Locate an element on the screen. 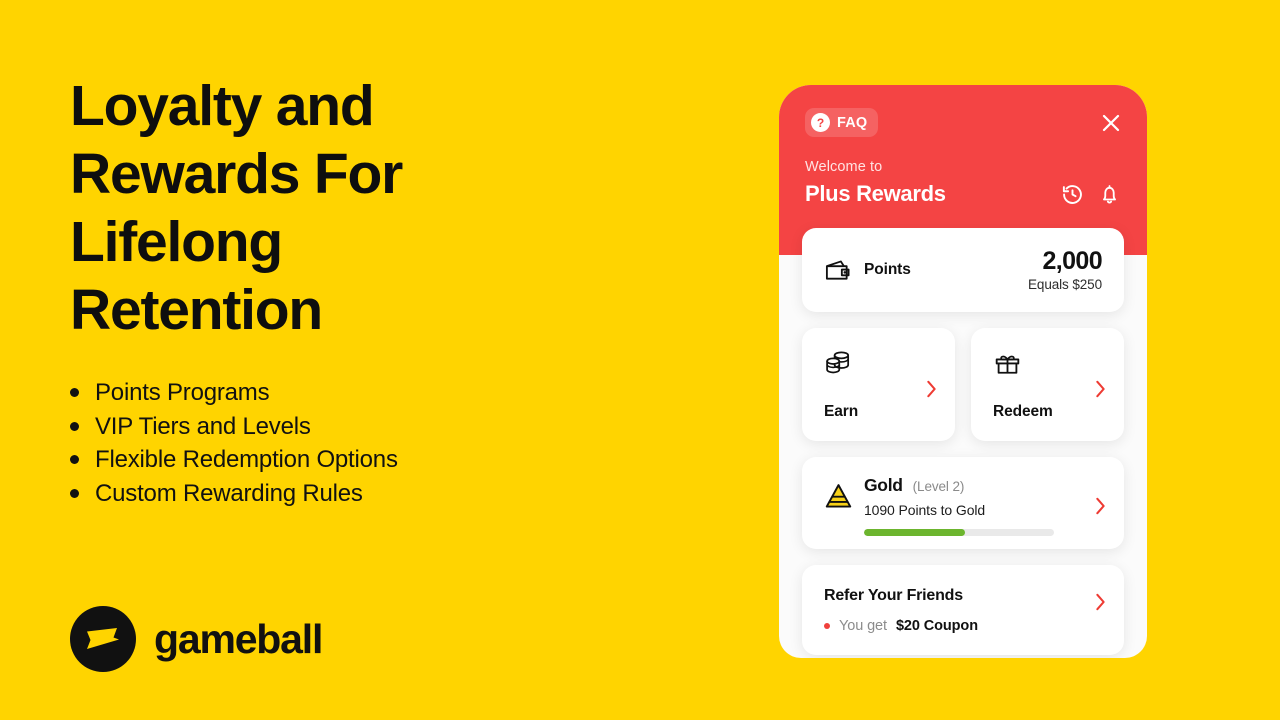  tier-progress-fill is located at coordinates (914, 532).